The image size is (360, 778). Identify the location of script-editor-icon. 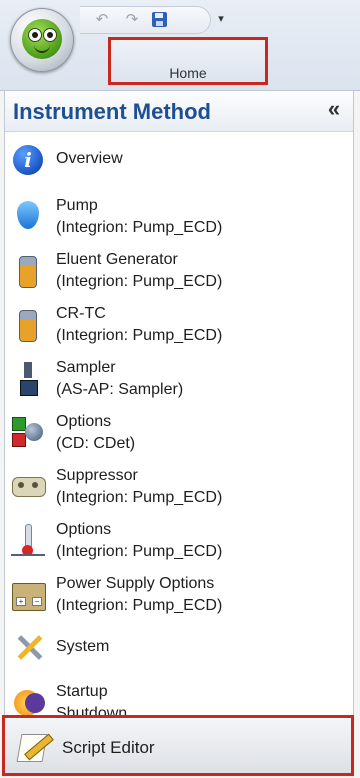
(35, 746).